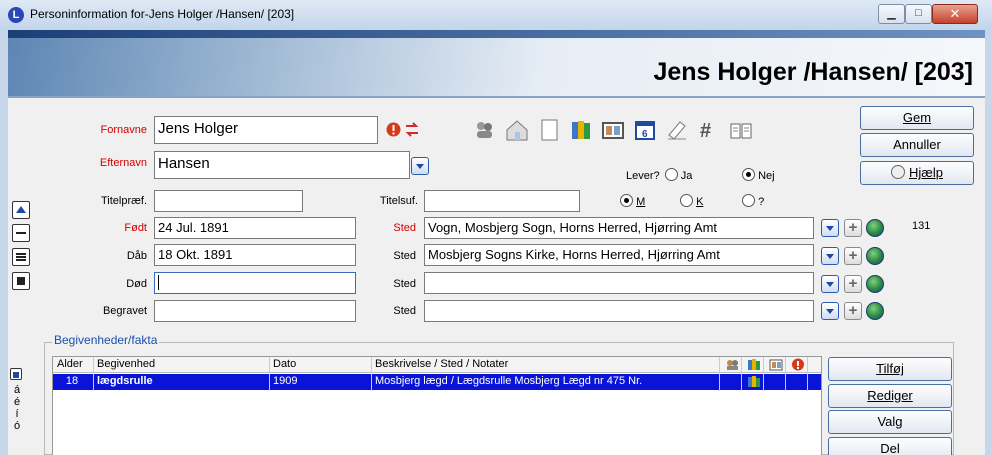 The width and height of the screenshot is (992, 455). I want to click on begravet-place-input, so click(619, 311).